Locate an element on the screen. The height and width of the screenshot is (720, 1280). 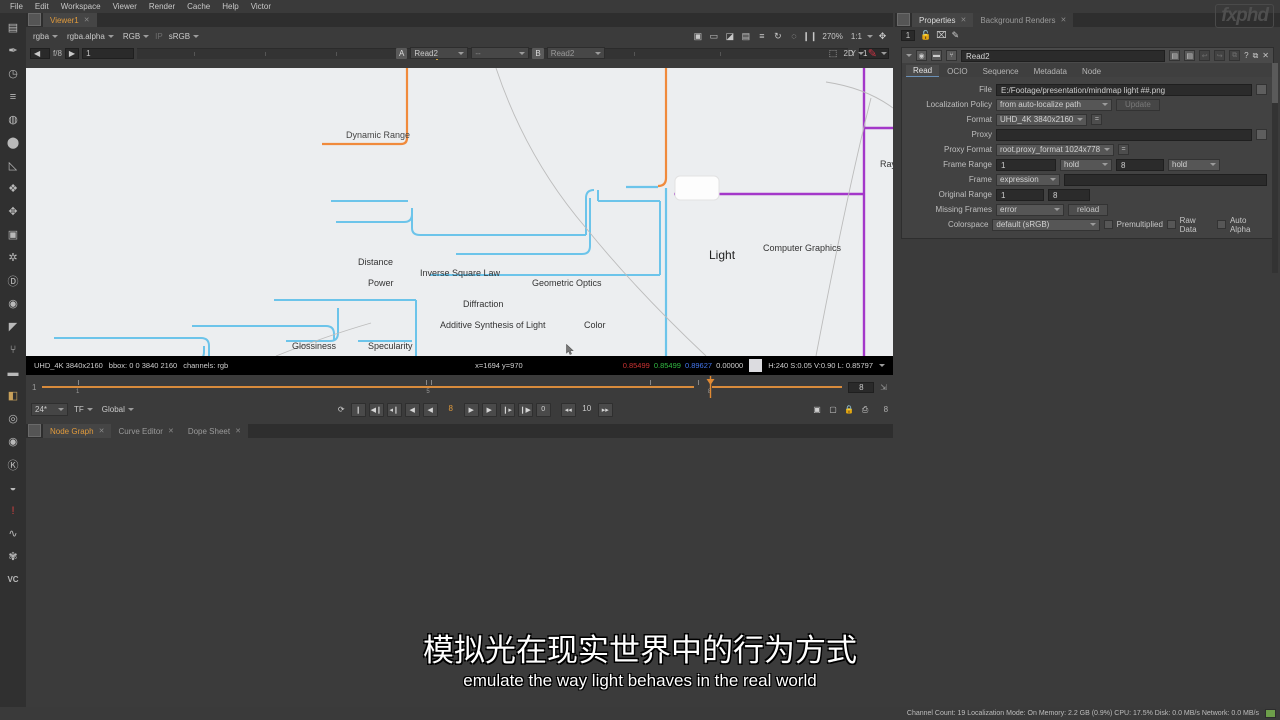
proxy-toggle-icon: ▢ is located at coordinates (833, 409).